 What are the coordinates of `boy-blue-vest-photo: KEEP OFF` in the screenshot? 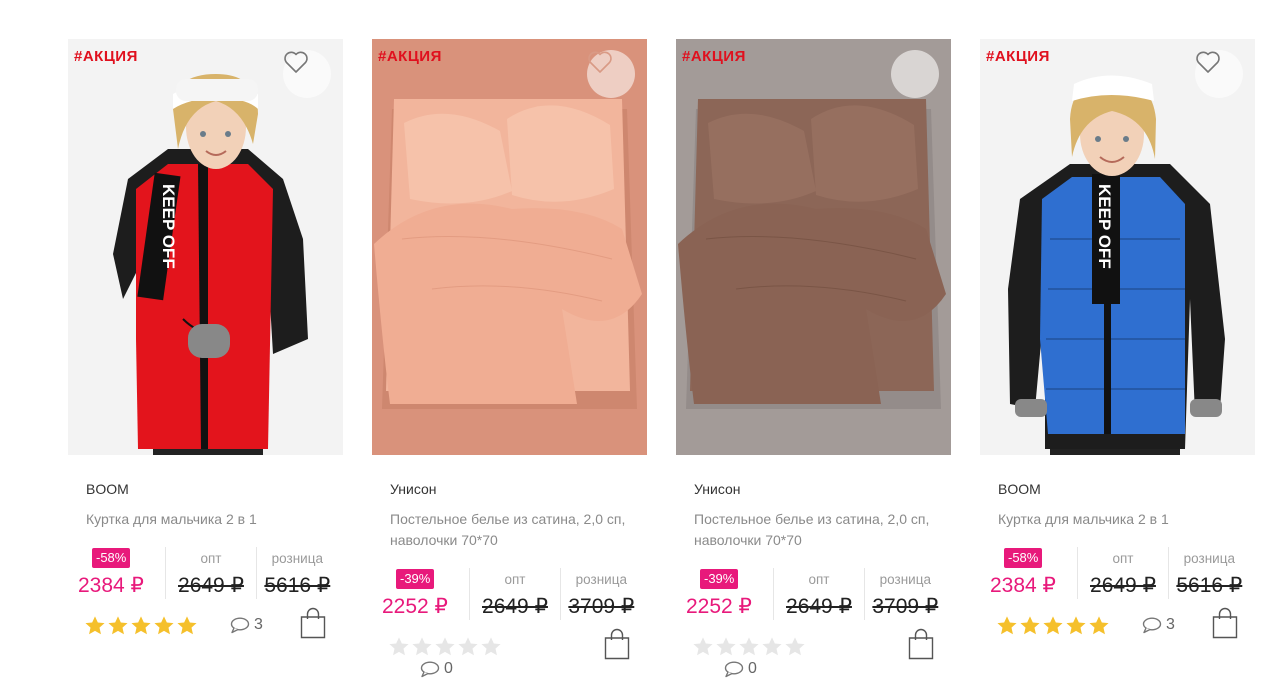 It's located at (1117, 247).